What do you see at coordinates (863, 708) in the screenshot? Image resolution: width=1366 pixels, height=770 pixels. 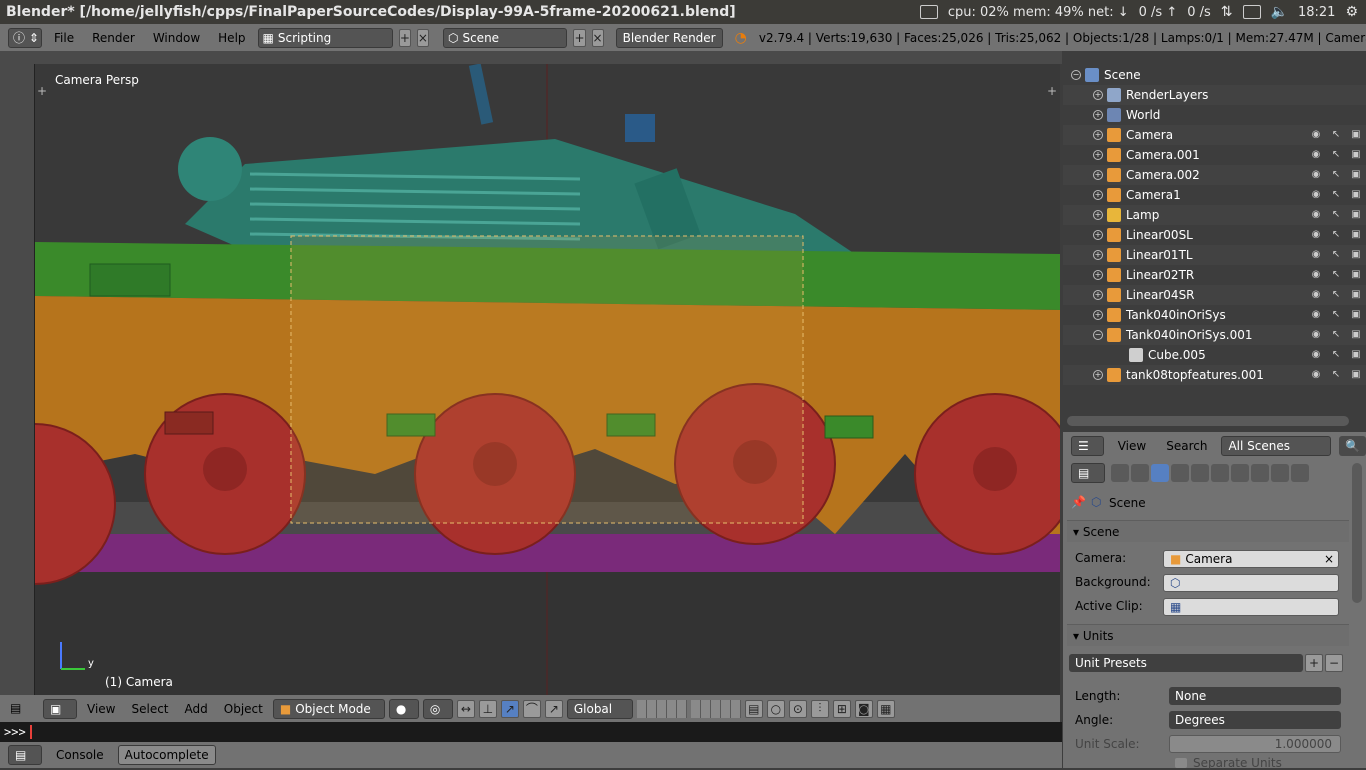 I see `render-image-icon: ◙` at bounding box center [863, 708].